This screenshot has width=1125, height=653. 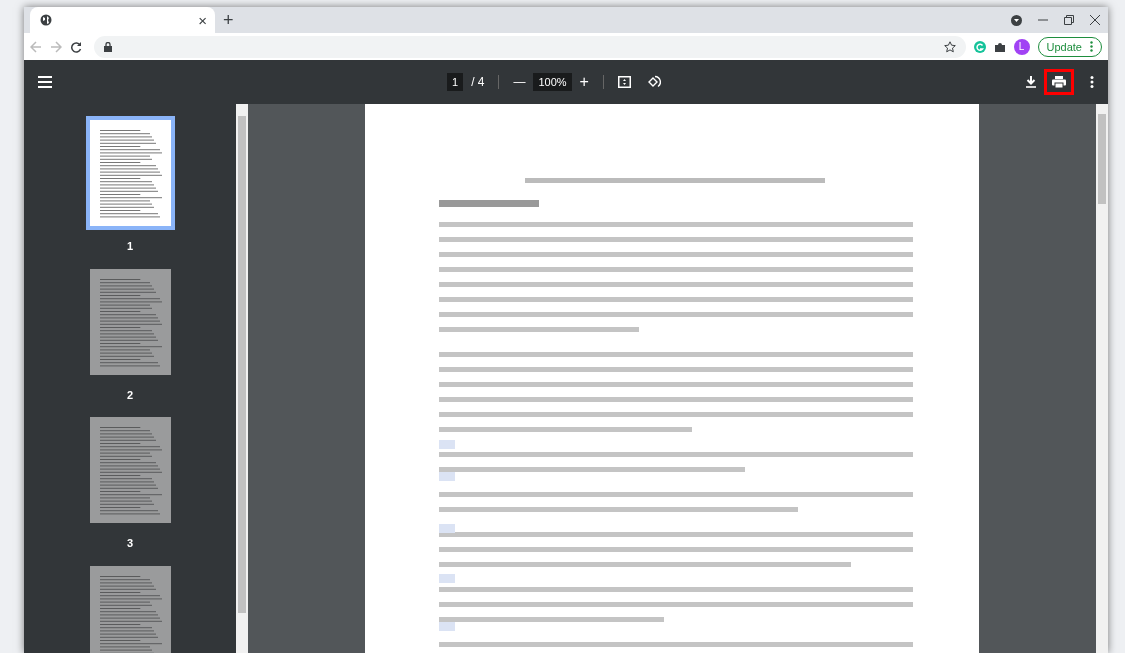 I want to click on close-icon, so click(x=1095, y=20).